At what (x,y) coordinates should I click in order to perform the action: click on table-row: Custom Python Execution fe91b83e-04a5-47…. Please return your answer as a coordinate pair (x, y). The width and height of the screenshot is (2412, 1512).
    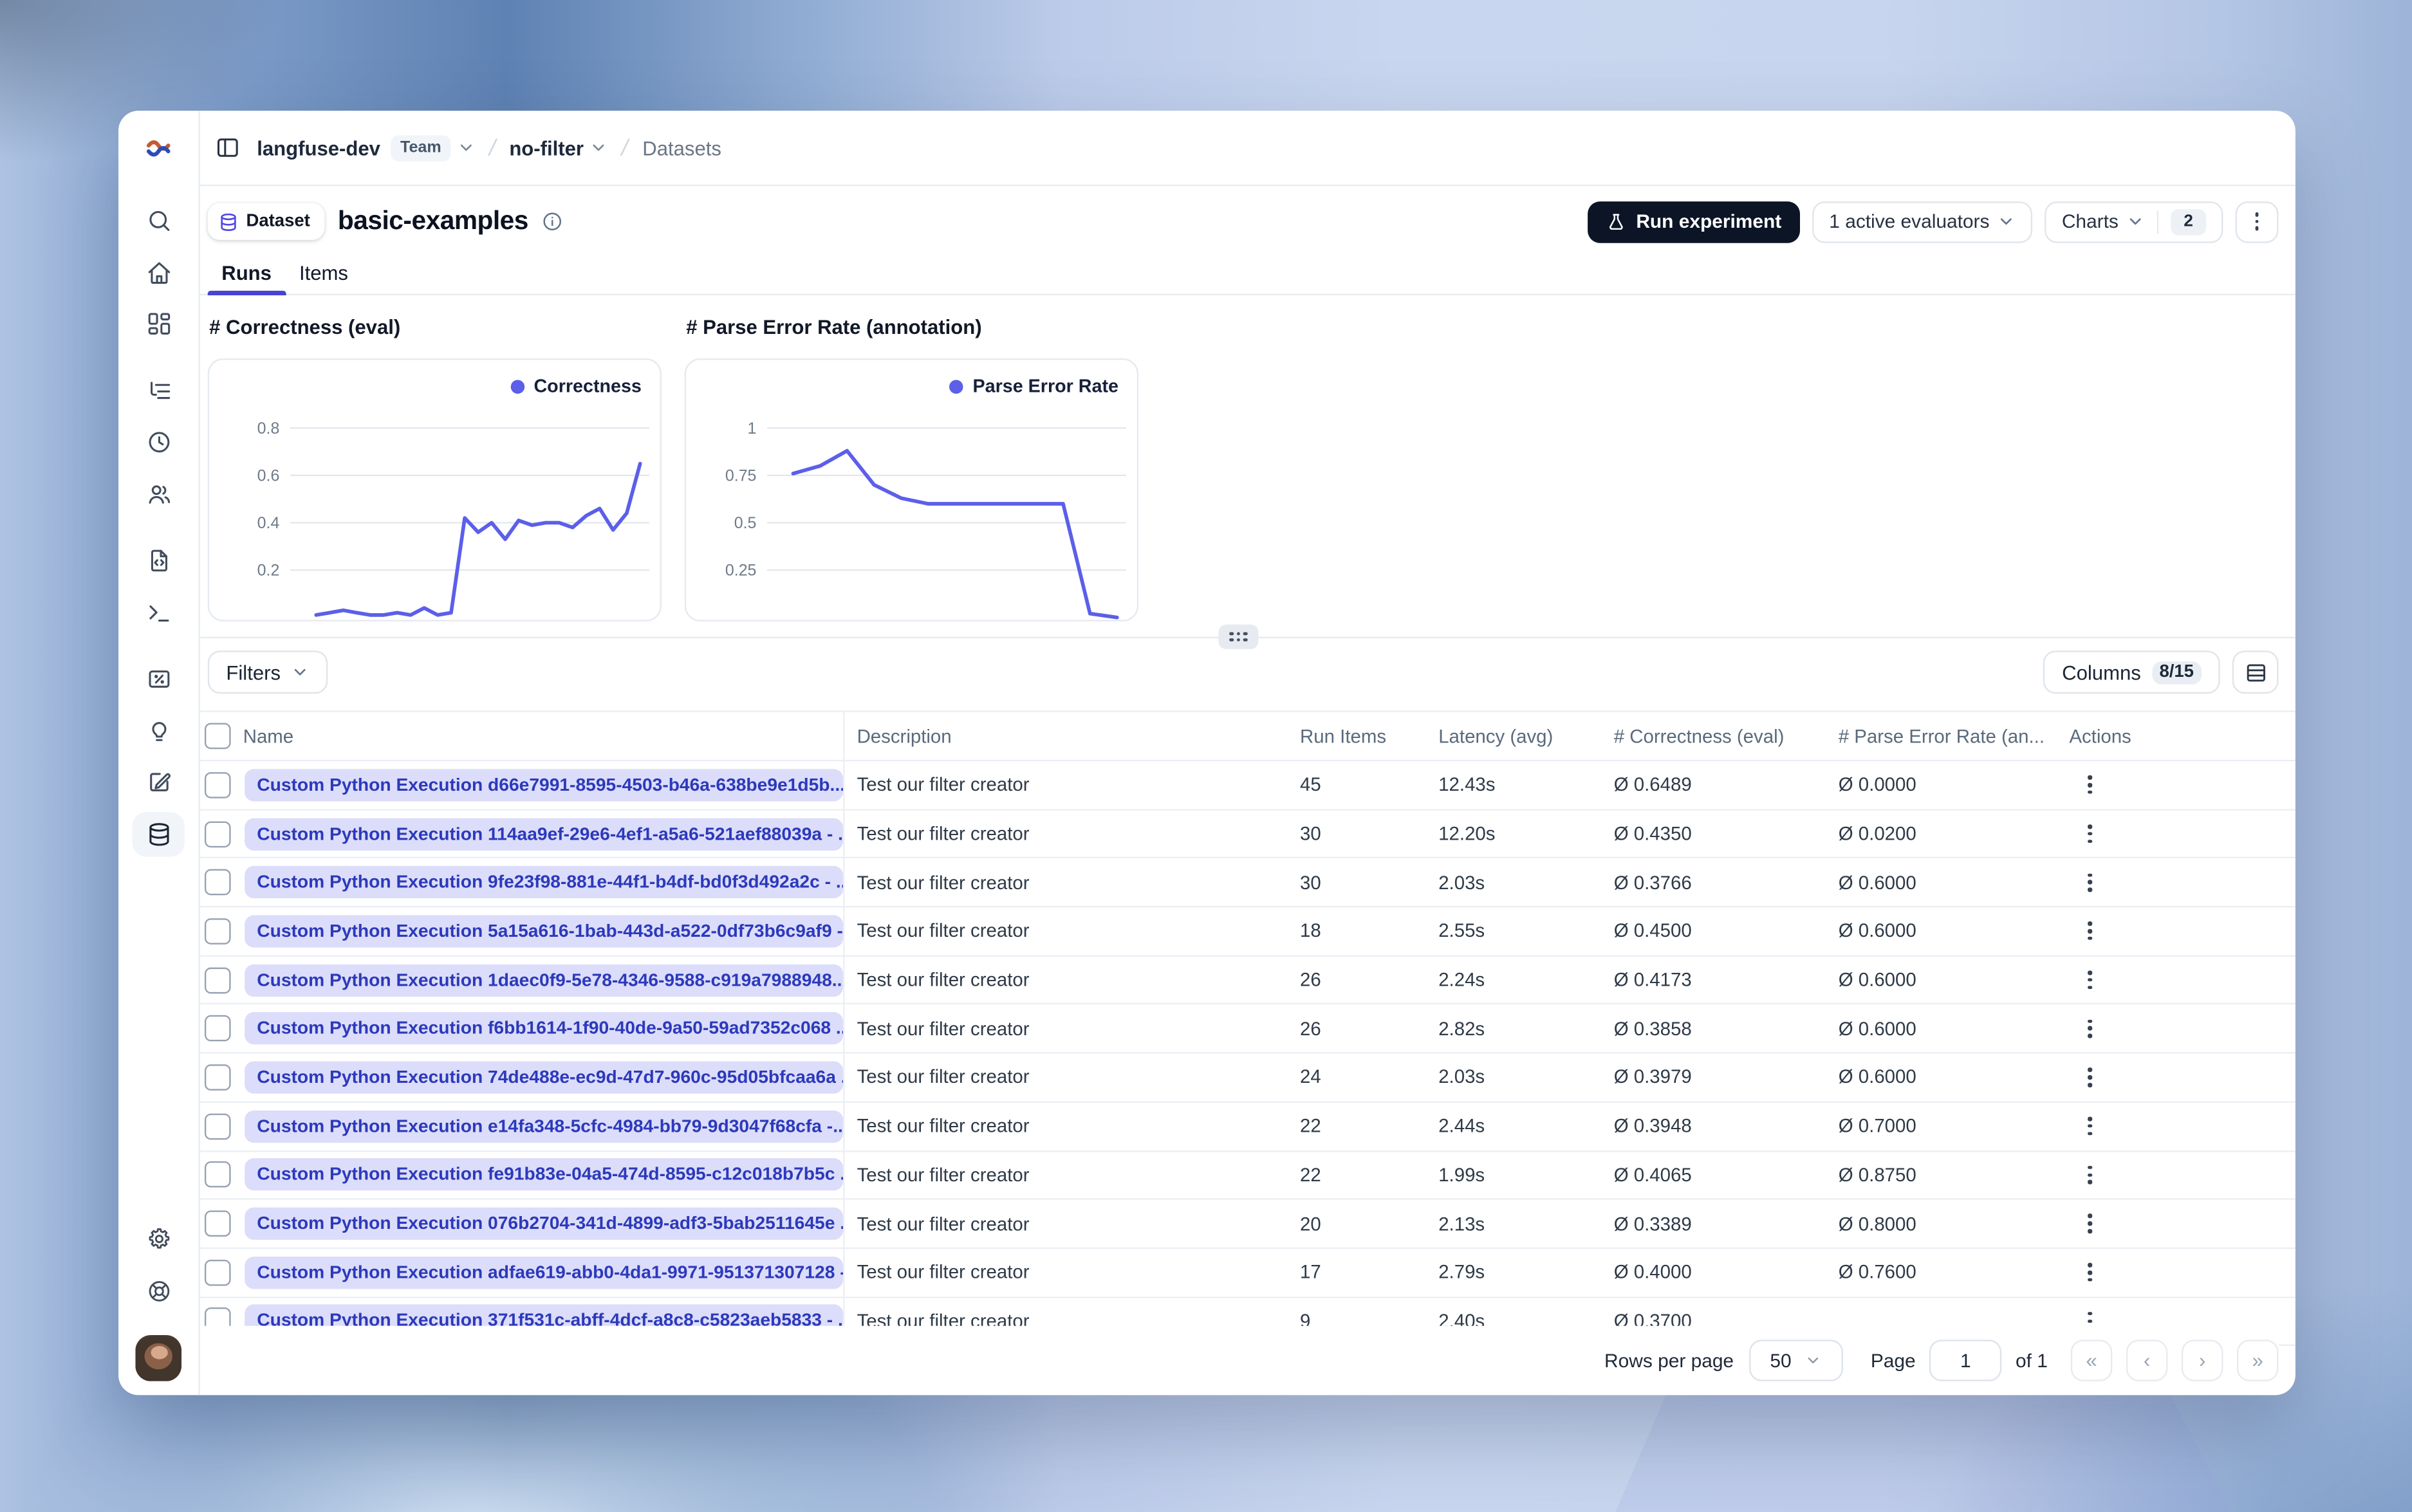
    Looking at the image, I should click on (1247, 1176).